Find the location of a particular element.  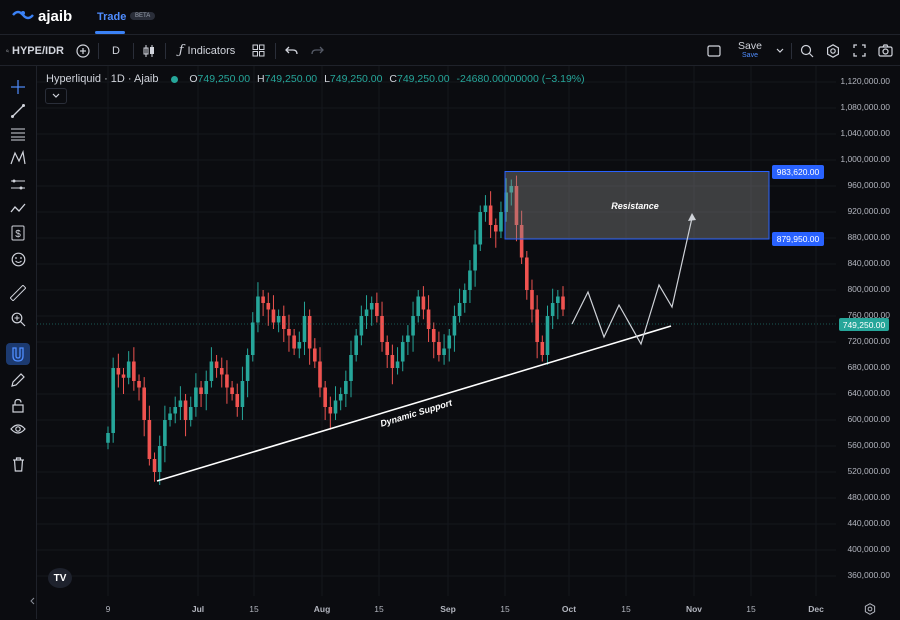

price-tick-label: 1,080,000.00 is located at coordinates (865, 107).